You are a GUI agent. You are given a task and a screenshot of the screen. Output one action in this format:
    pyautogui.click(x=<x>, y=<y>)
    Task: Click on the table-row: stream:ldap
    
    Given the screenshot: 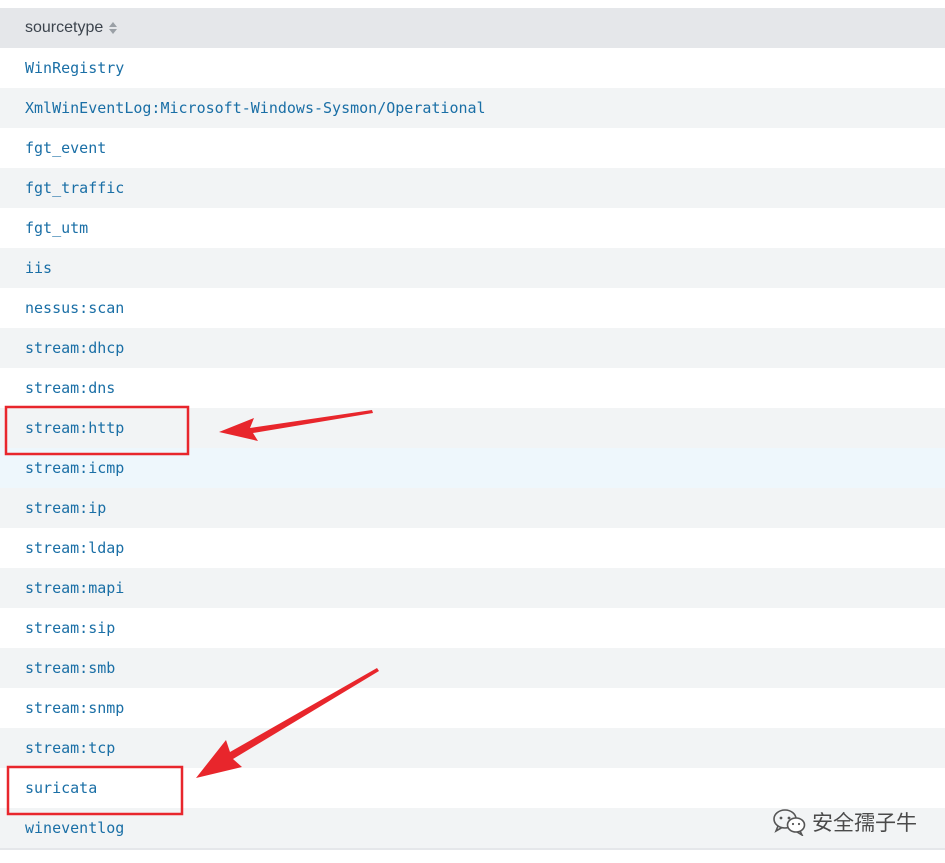 What is the action you would take?
    pyautogui.click(x=472, y=548)
    